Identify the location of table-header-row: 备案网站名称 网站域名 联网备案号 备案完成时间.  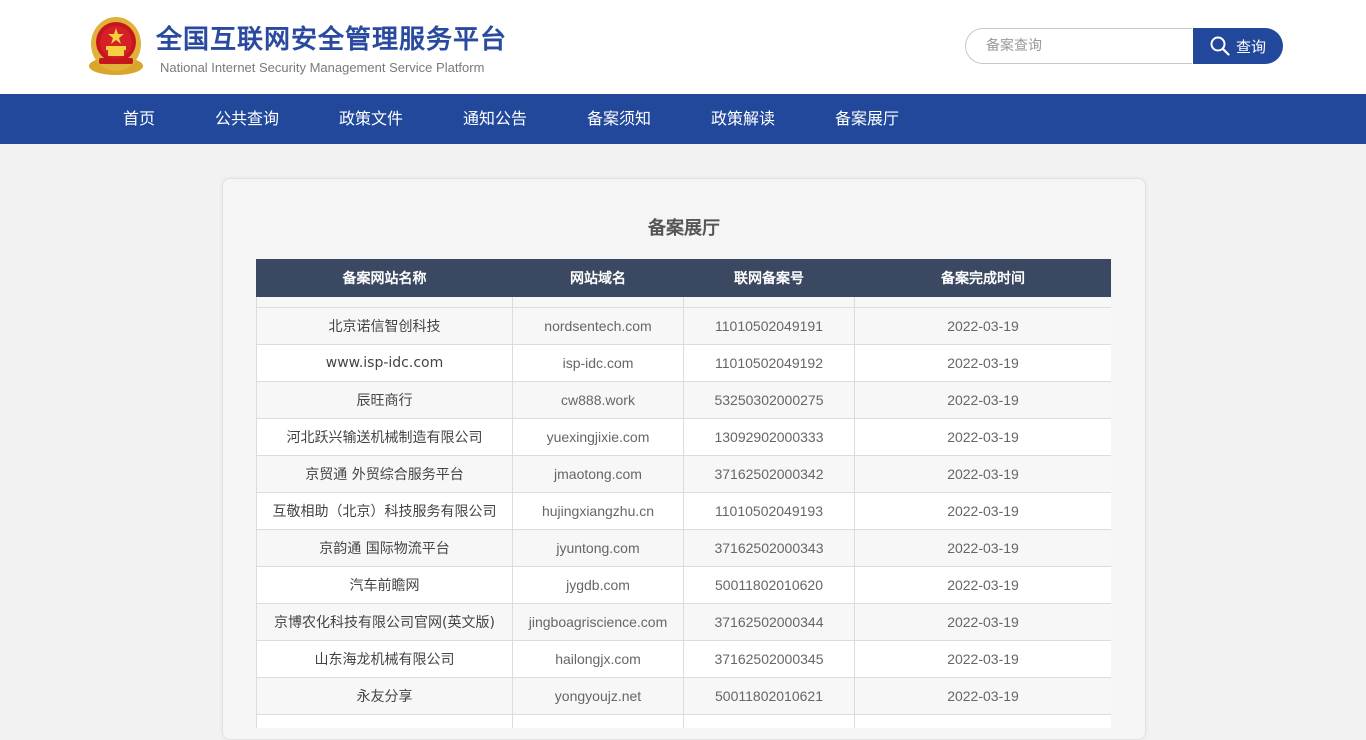
(683, 278).